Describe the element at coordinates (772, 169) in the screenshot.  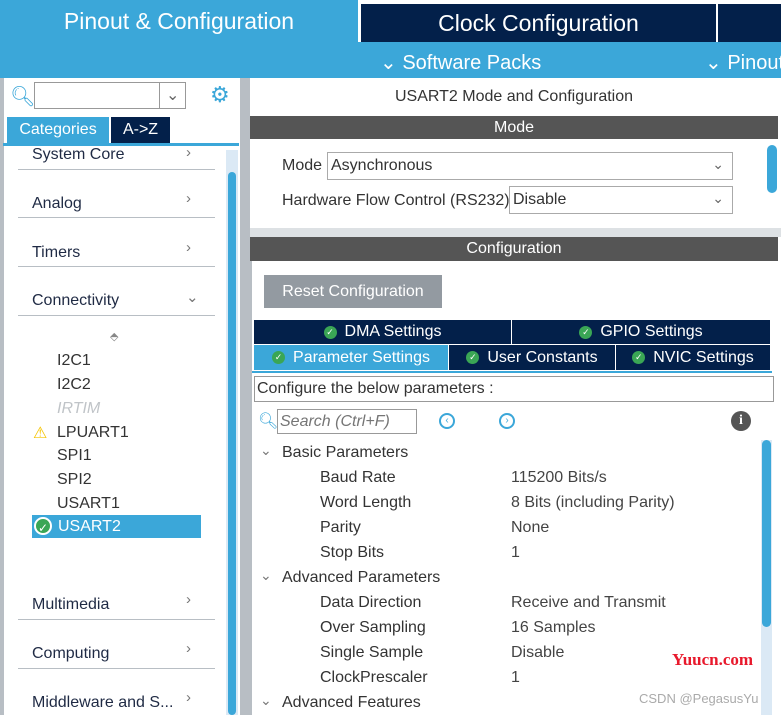
I see `mode-scrollbar` at that location.